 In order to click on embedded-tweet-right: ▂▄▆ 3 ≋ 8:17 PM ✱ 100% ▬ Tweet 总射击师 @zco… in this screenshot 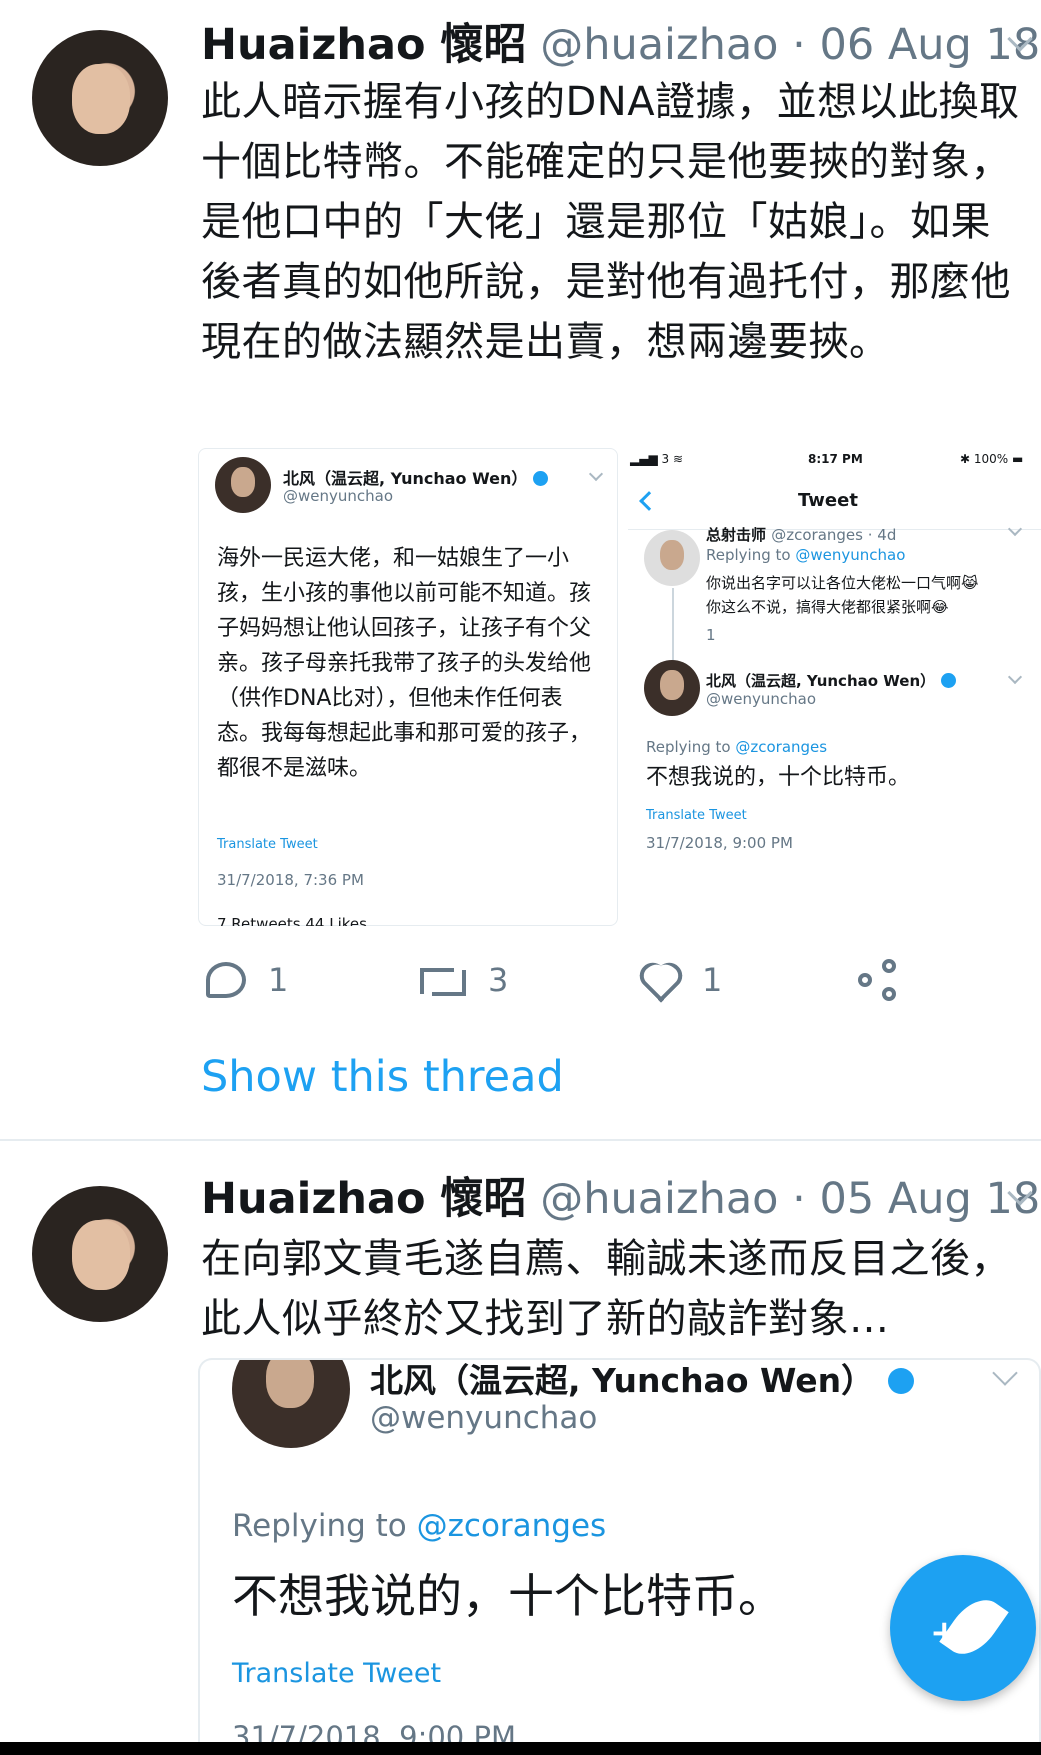, I will do `click(834, 687)`.